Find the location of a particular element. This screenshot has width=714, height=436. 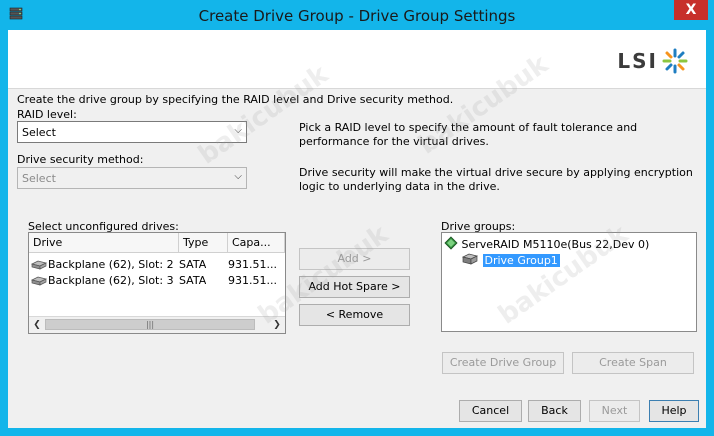

raid-level-select: Select ⌵ is located at coordinates (132, 132).